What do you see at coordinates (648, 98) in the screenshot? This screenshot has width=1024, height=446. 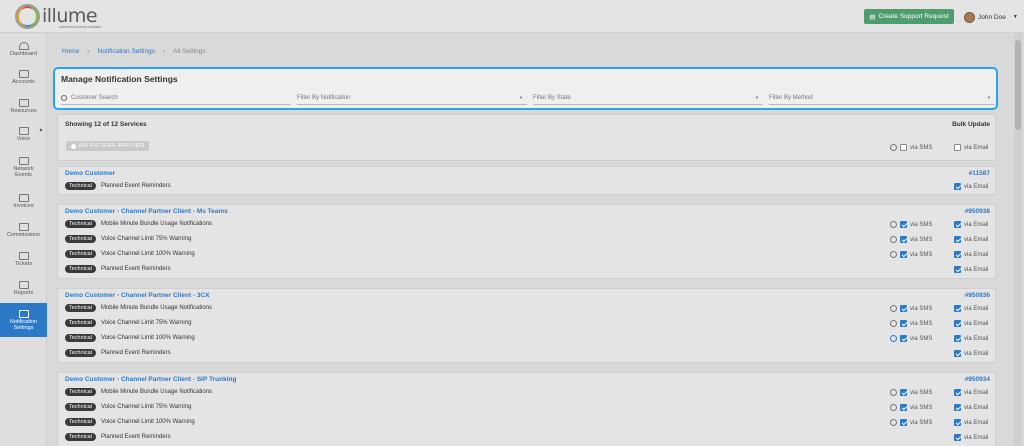 I see `filter-by-state-select: Filter By State ▼` at bounding box center [648, 98].